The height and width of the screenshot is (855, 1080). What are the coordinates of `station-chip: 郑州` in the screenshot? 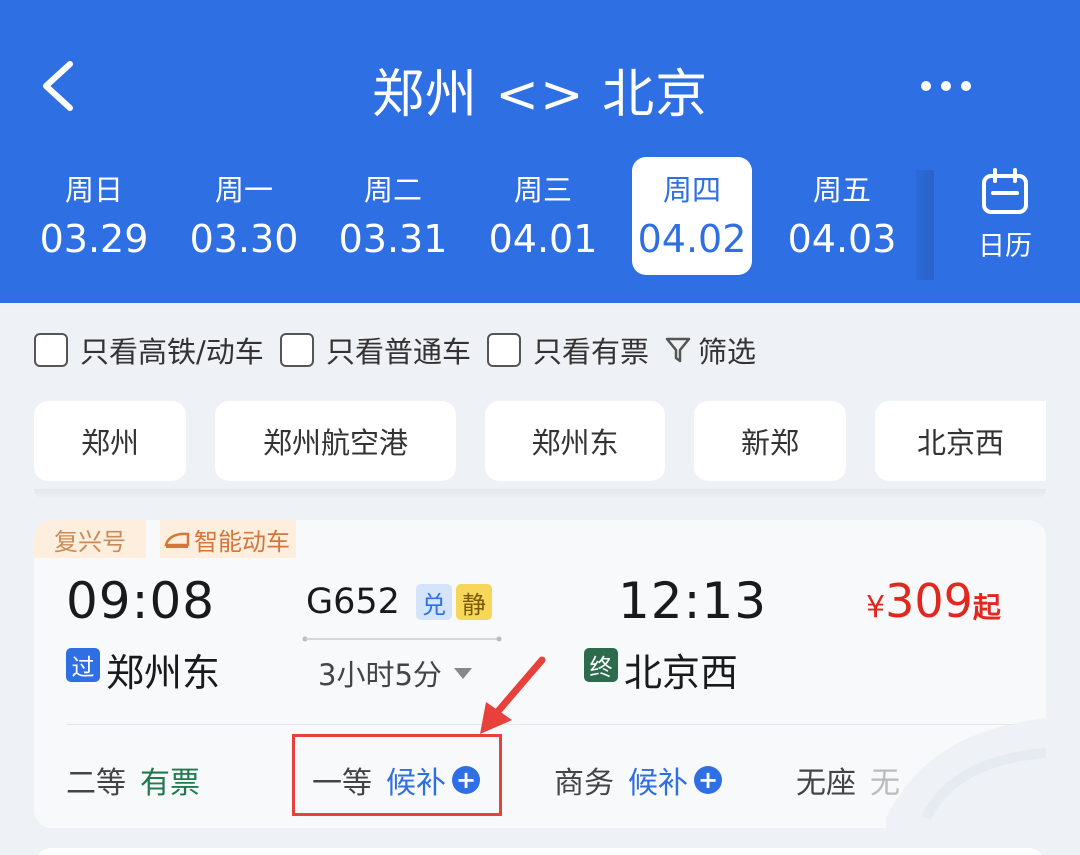 It's located at (110, 441).